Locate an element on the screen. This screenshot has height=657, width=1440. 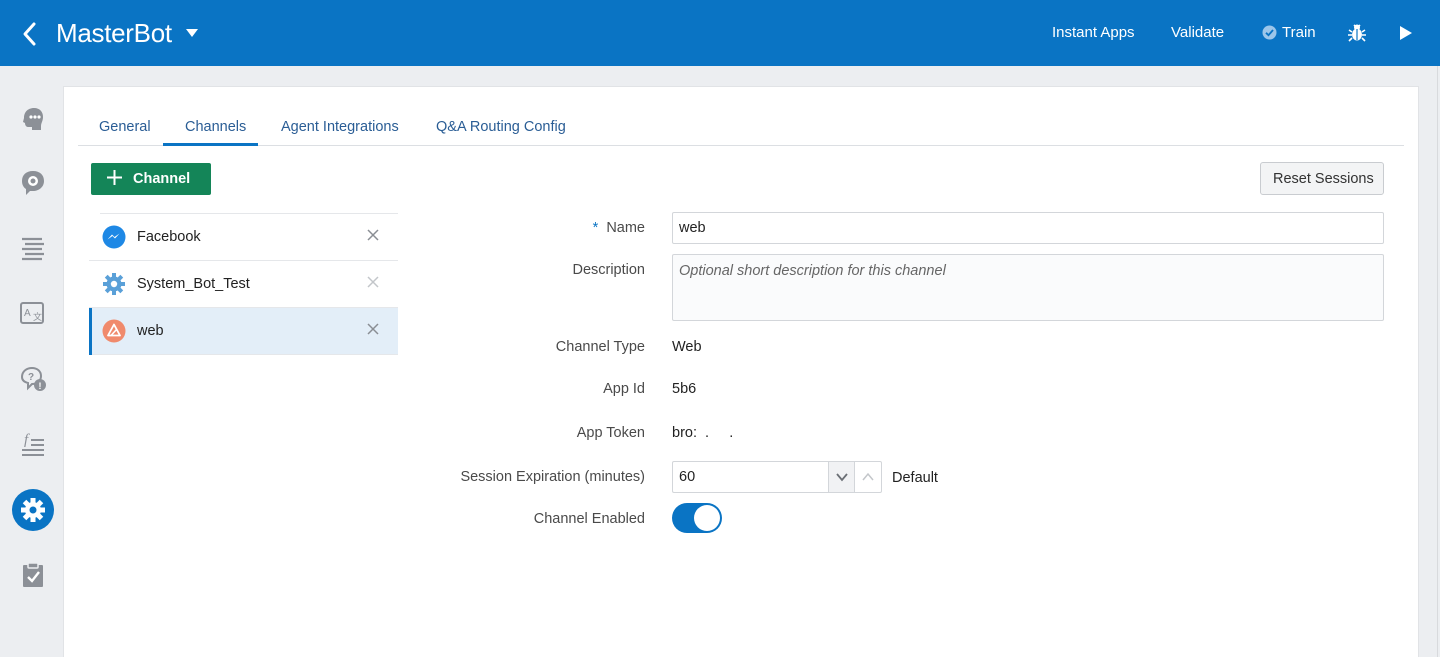
tab-channels: Channels is located at coordinates (215, 127).